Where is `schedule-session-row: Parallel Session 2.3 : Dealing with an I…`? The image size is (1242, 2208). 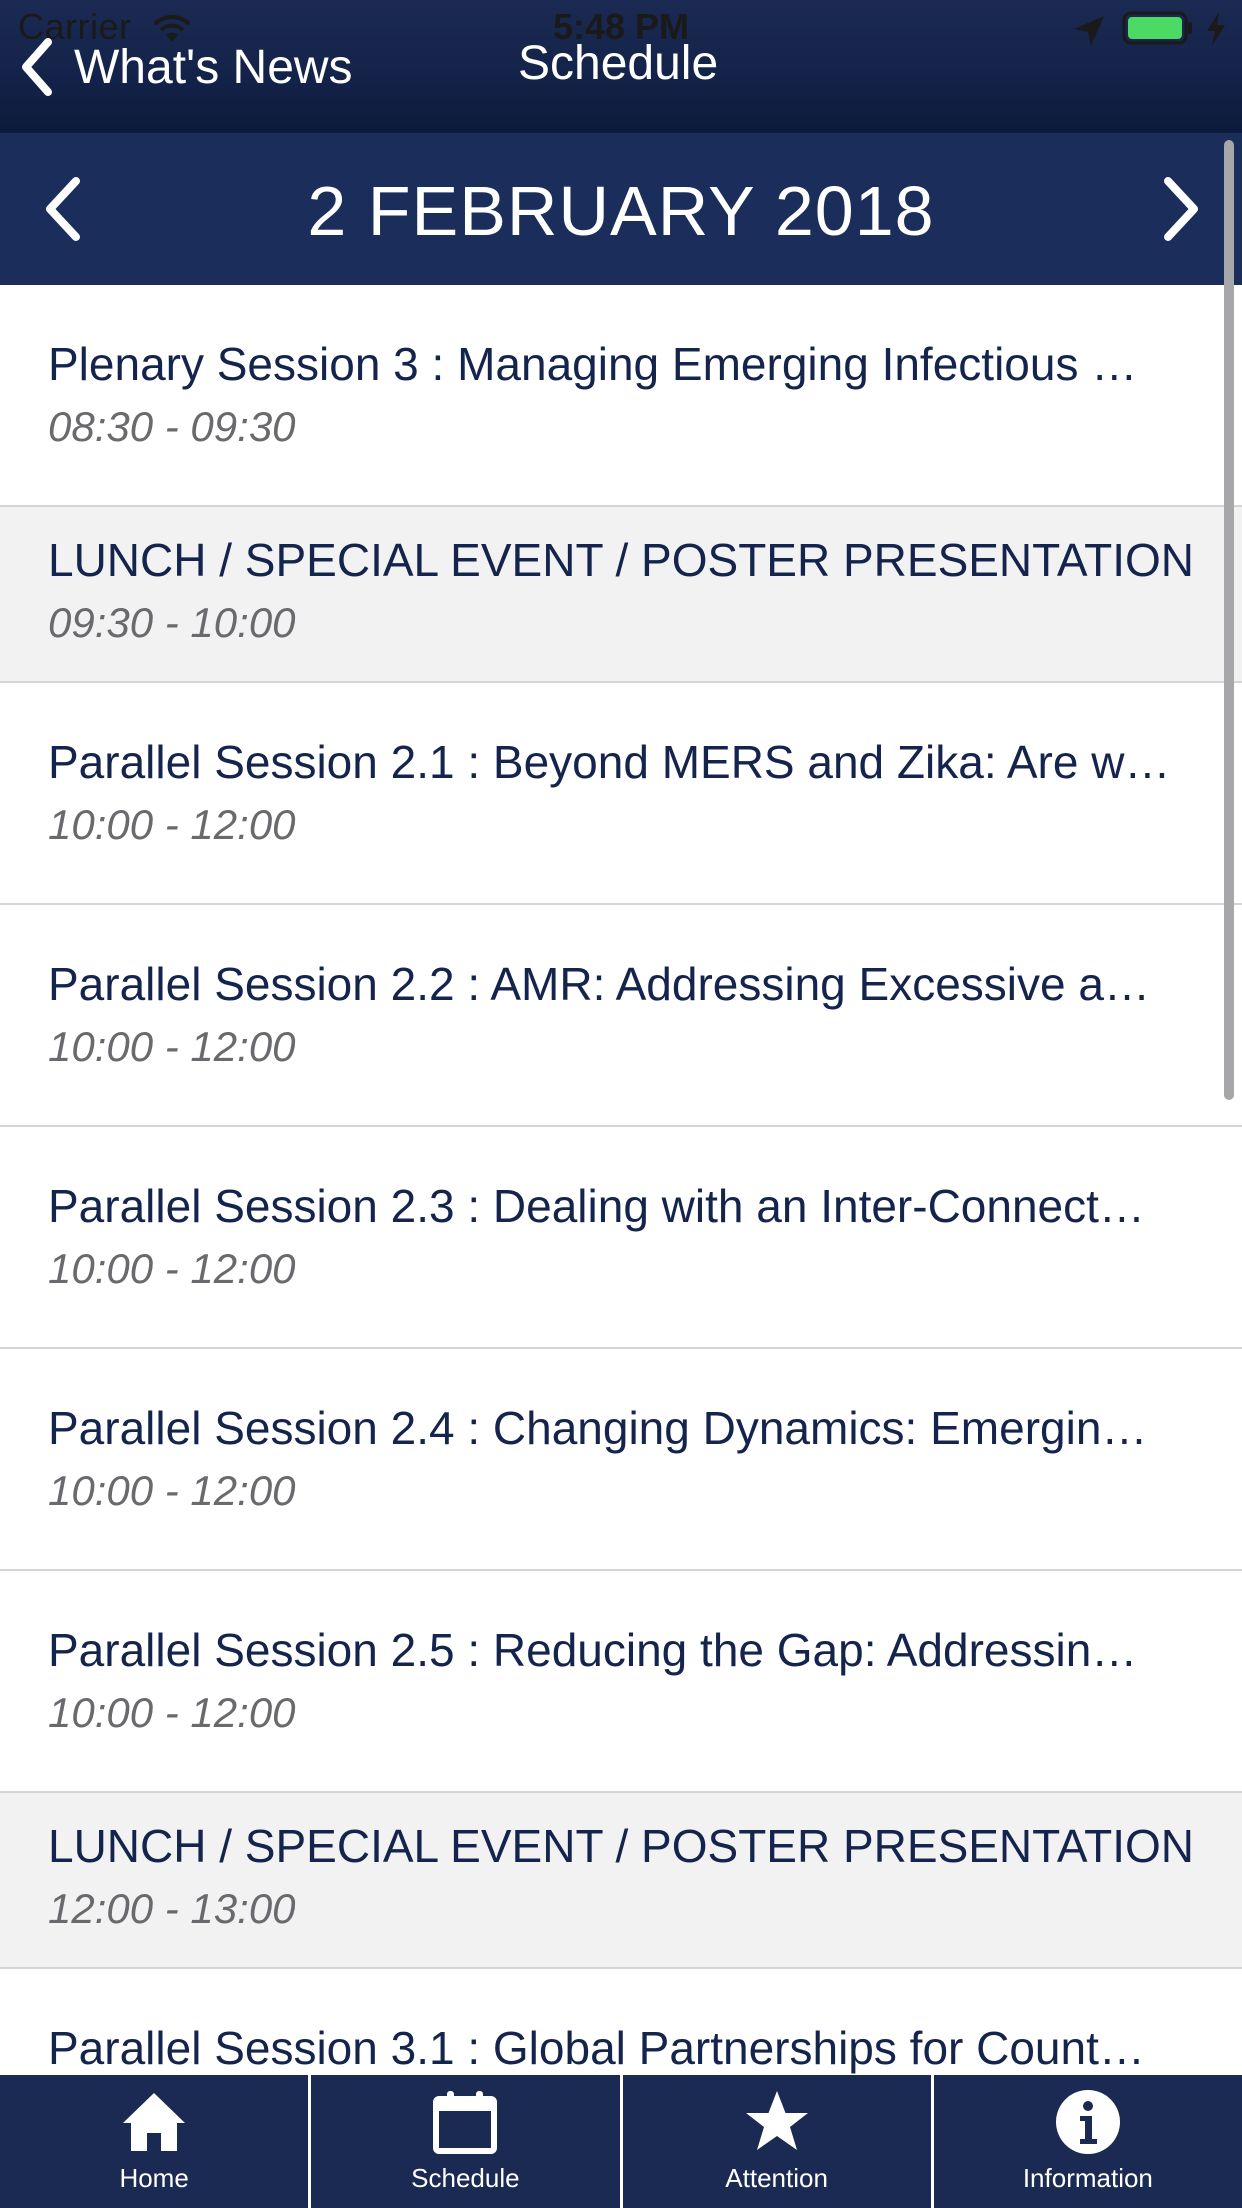
schedule-session-row: Parallel Session 2.3 : Dealing with an I… is located at coordinates (621, 1238).